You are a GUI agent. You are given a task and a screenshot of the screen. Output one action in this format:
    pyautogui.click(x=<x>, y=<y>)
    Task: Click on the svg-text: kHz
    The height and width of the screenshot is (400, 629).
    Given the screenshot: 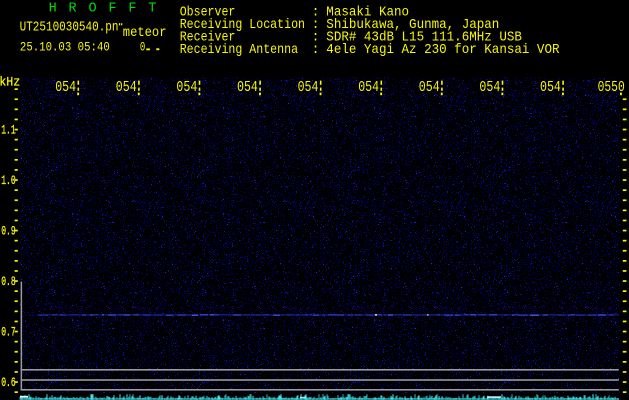 What is the action you would take?
    pyautogui.click(x=10, y=82)
    